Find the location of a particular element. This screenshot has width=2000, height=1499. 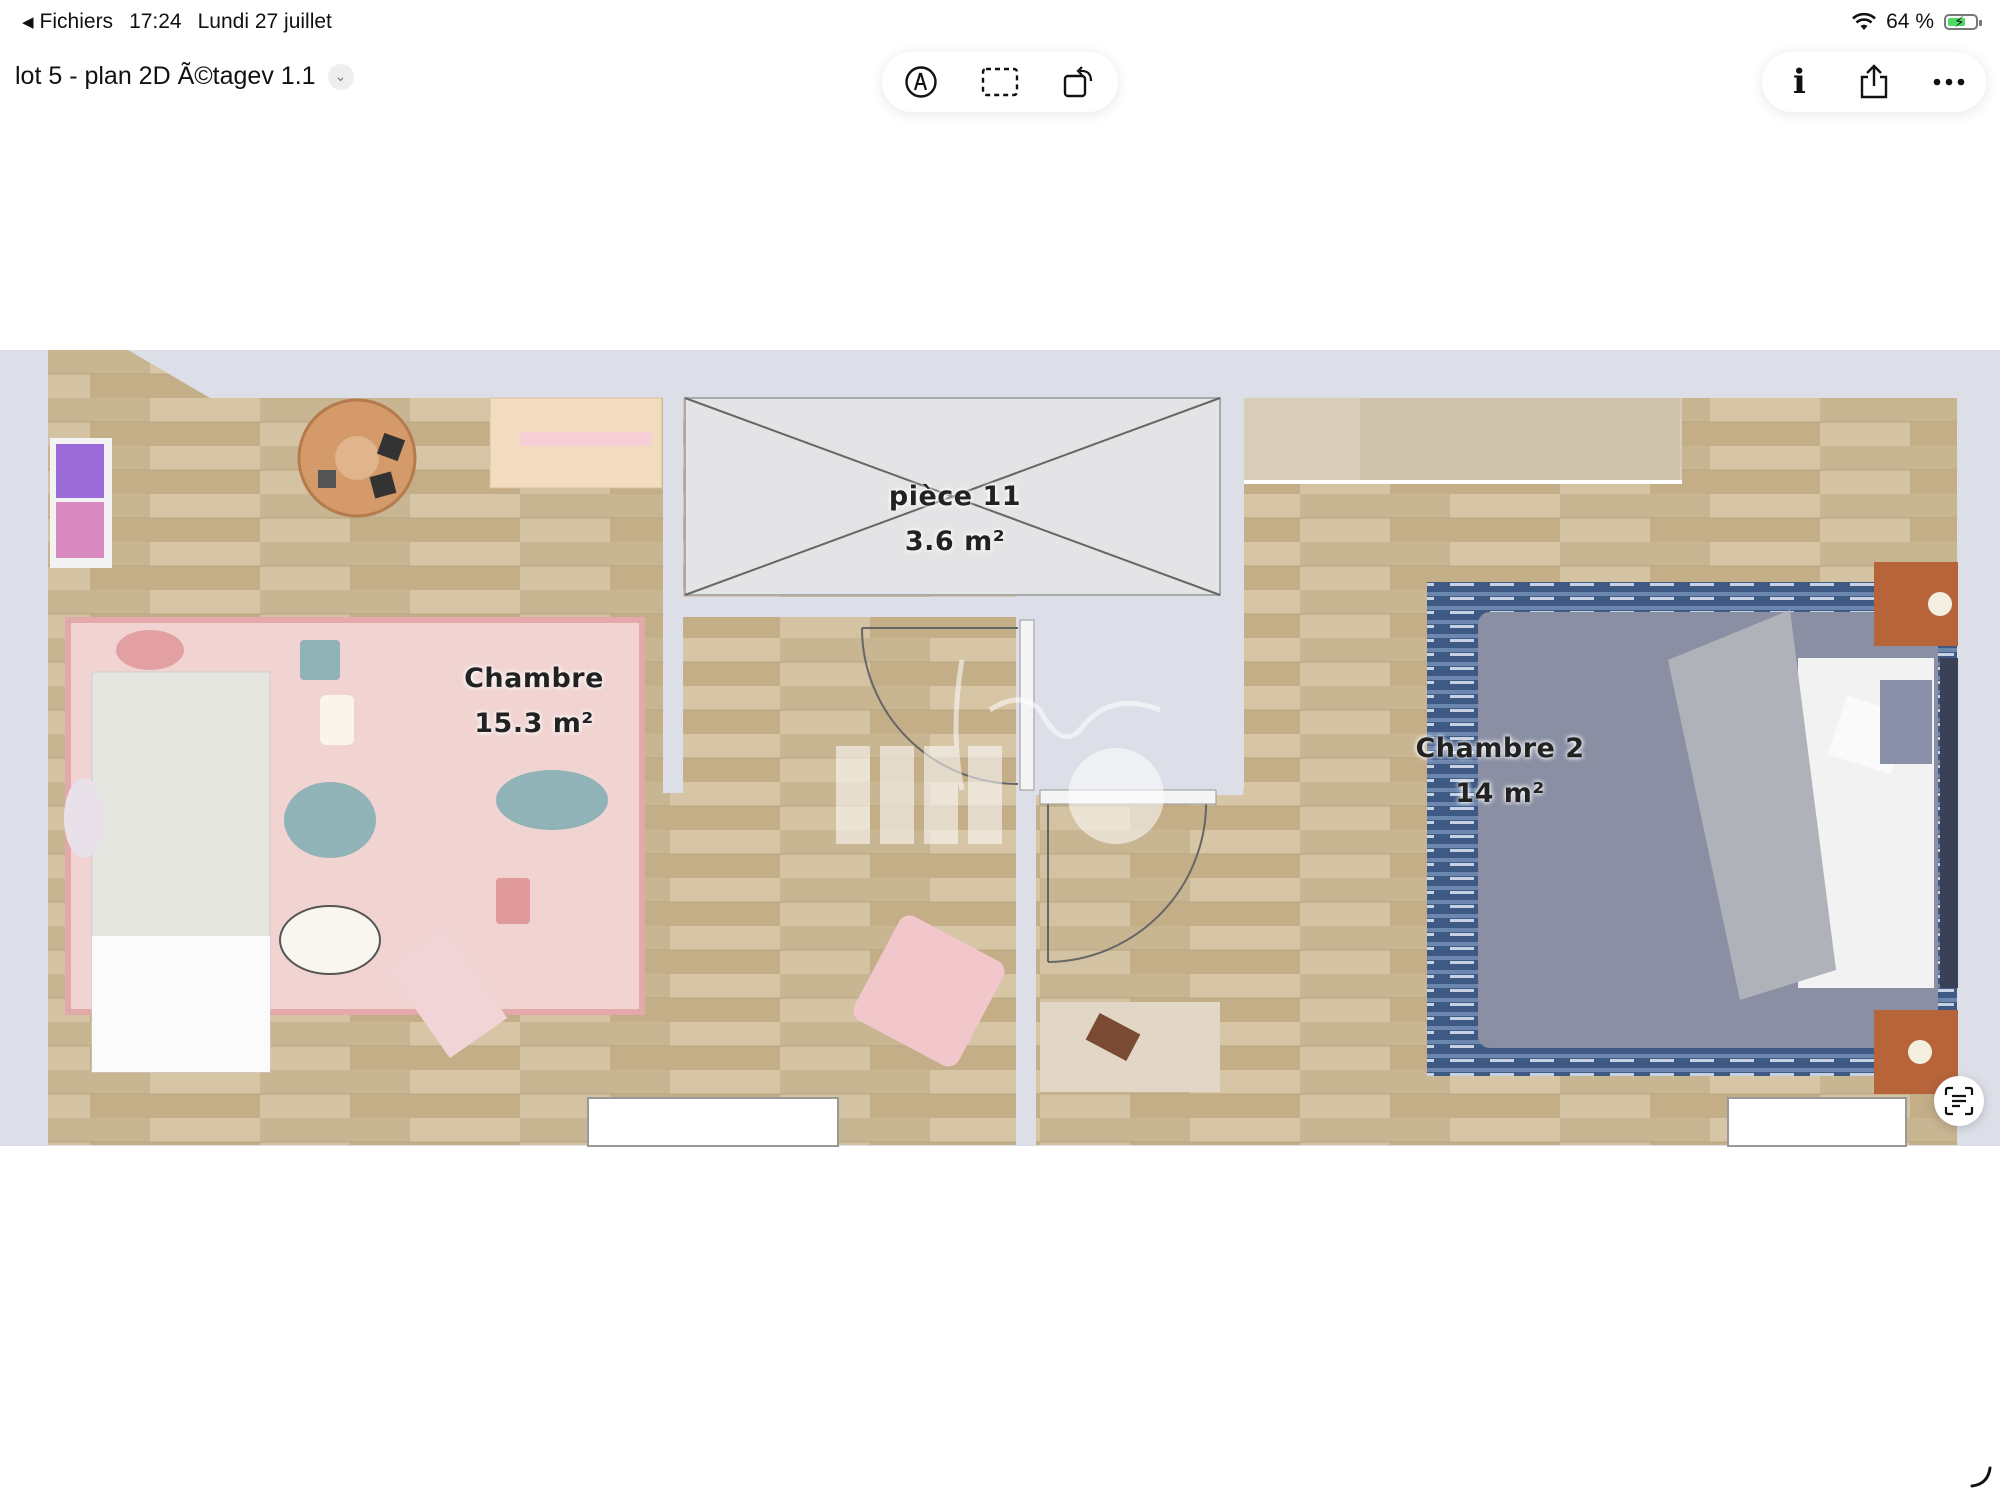

room-name: pièce 11 is located at coordinates (955, 496).